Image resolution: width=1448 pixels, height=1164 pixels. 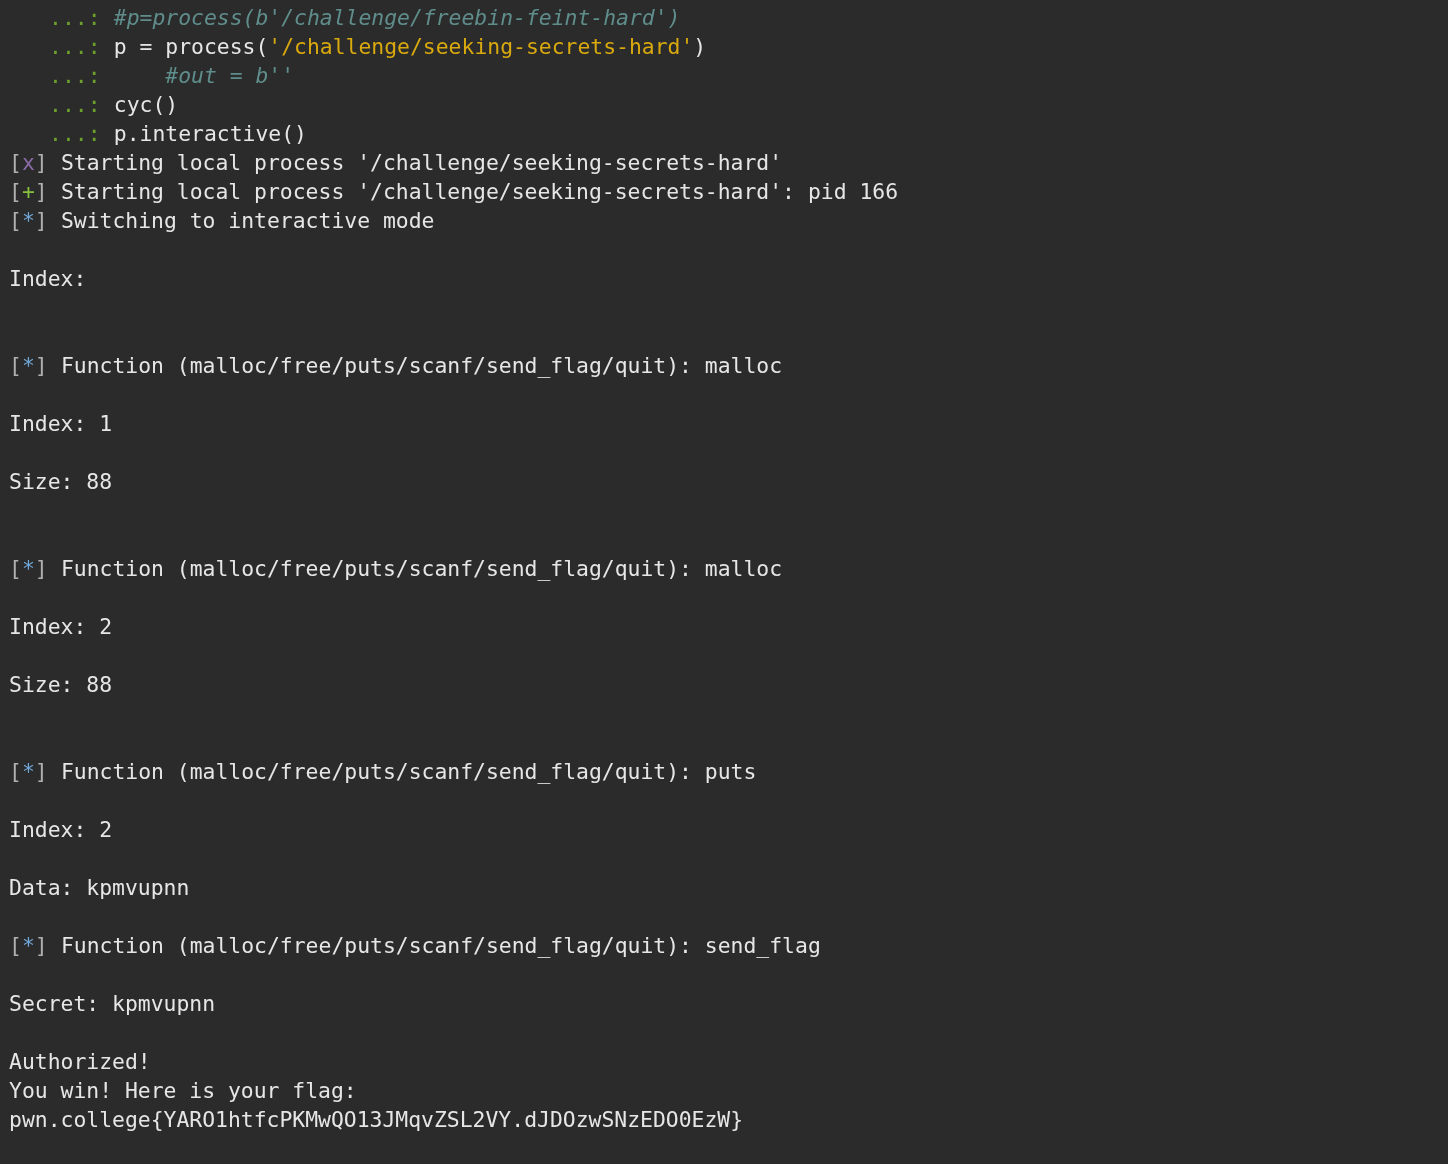 I want to click on output-text: Switching to interactive mode, so click(x=247, y=220).